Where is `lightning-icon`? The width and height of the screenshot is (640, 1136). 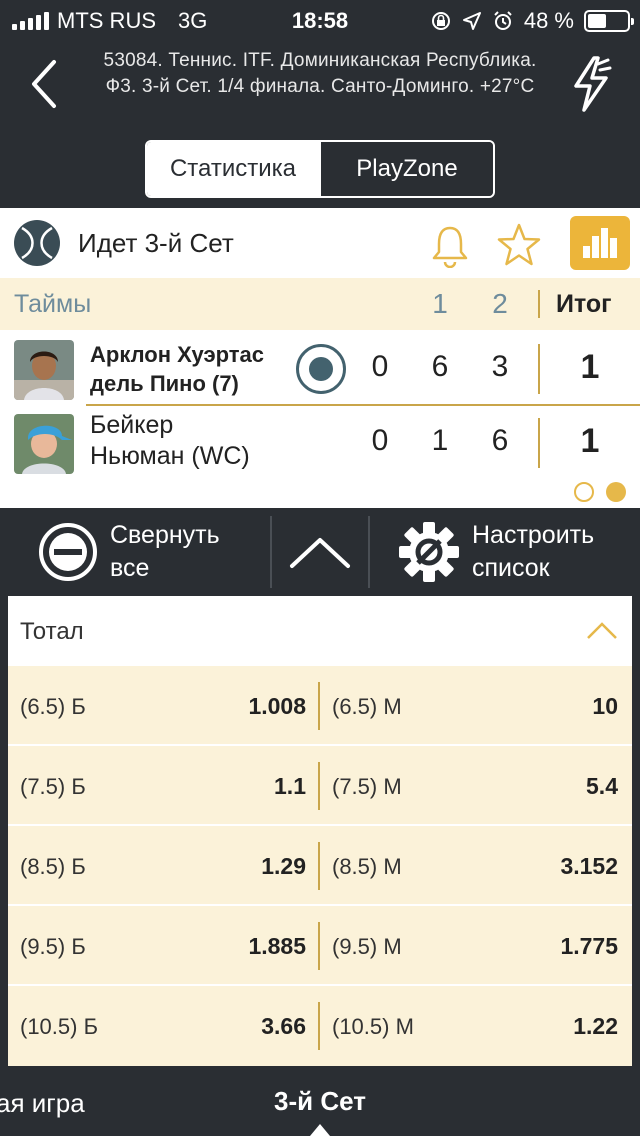 lightning-icon is located at coordinates (590, 84).